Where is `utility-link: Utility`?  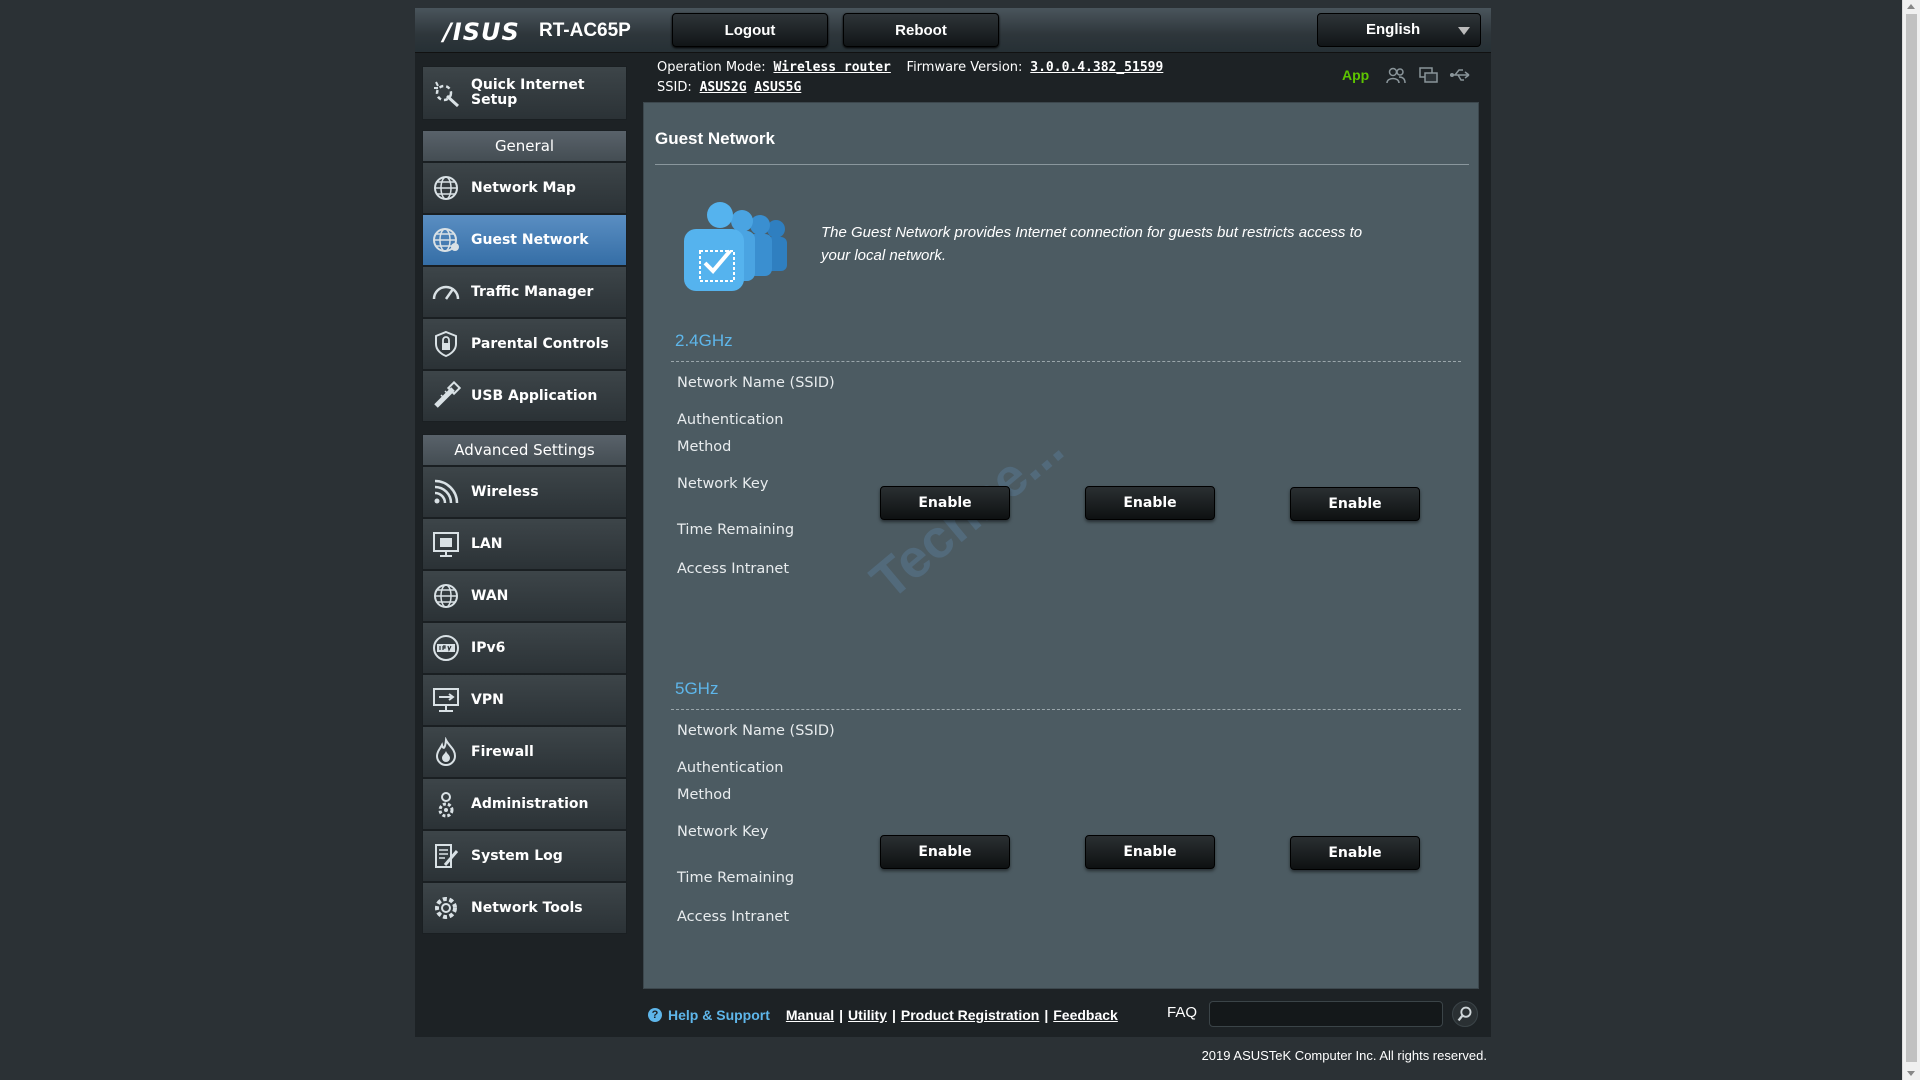
utility-link: Utility is located at coordinates (867, 1015).